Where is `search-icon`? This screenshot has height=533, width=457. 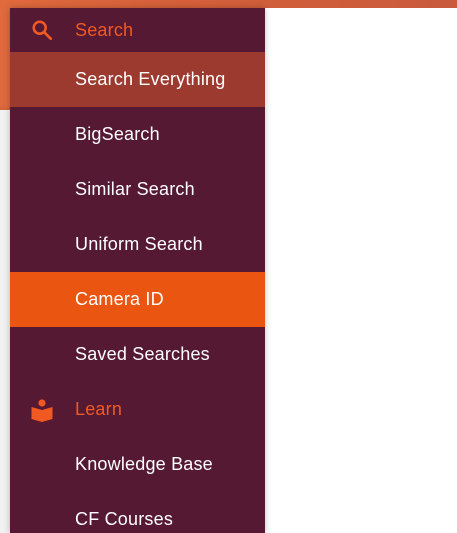
search-icon is located at coordinates (42, 30).